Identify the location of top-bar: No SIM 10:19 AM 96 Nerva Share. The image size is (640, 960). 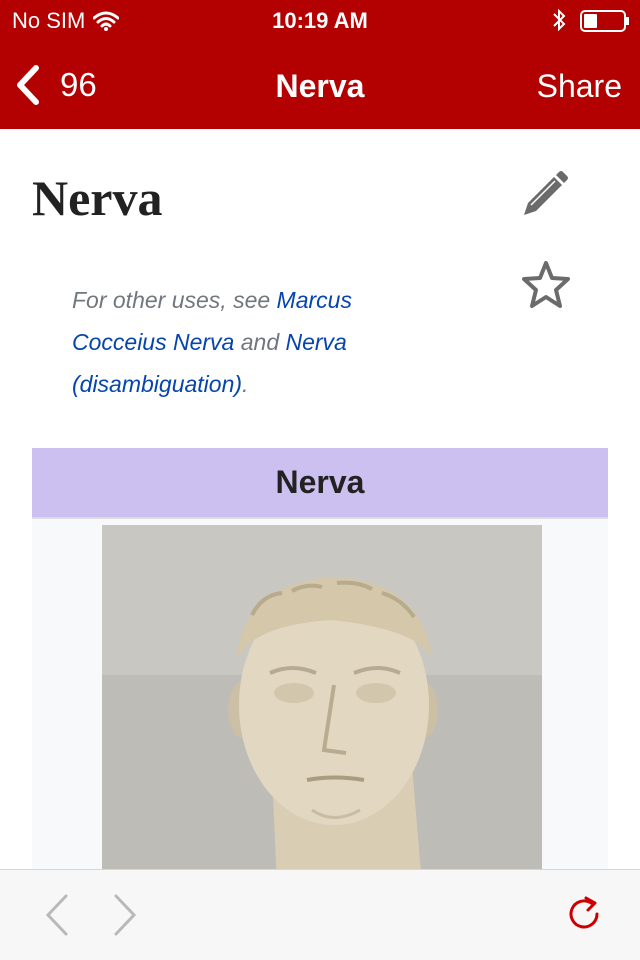
(320, 64).